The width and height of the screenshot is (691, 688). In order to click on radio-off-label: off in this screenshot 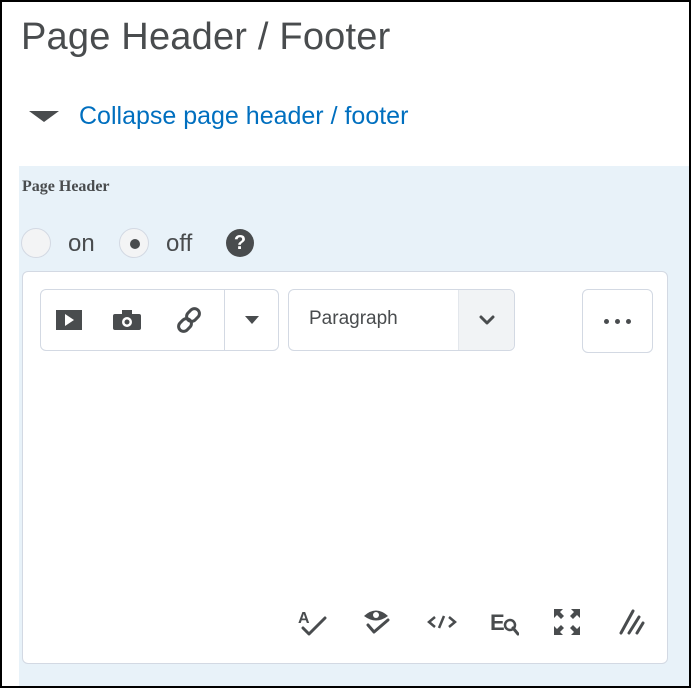, I will do `click(179, 243)`.